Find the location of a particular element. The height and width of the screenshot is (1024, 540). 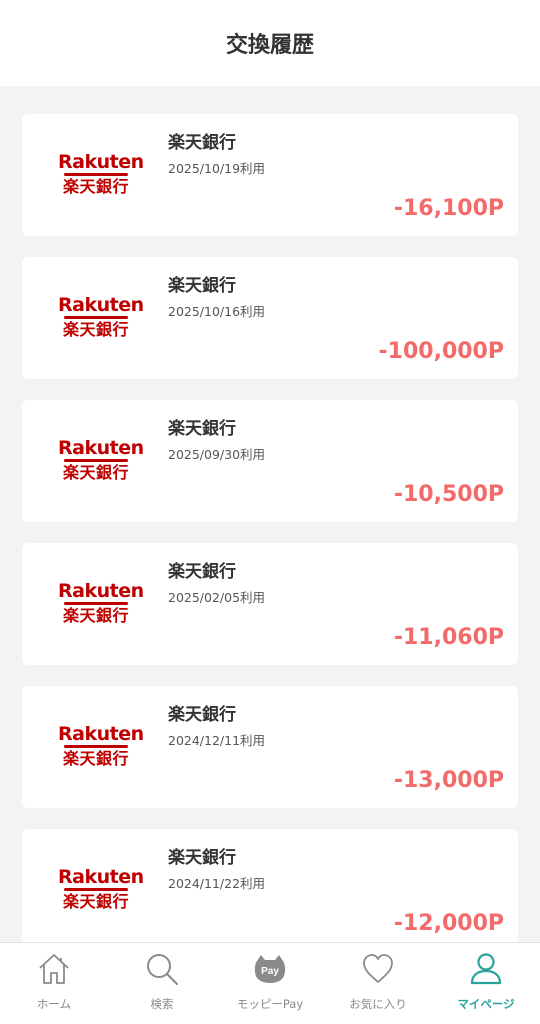

history-item-amount: -11,060P is located at coordinates (448, 637).